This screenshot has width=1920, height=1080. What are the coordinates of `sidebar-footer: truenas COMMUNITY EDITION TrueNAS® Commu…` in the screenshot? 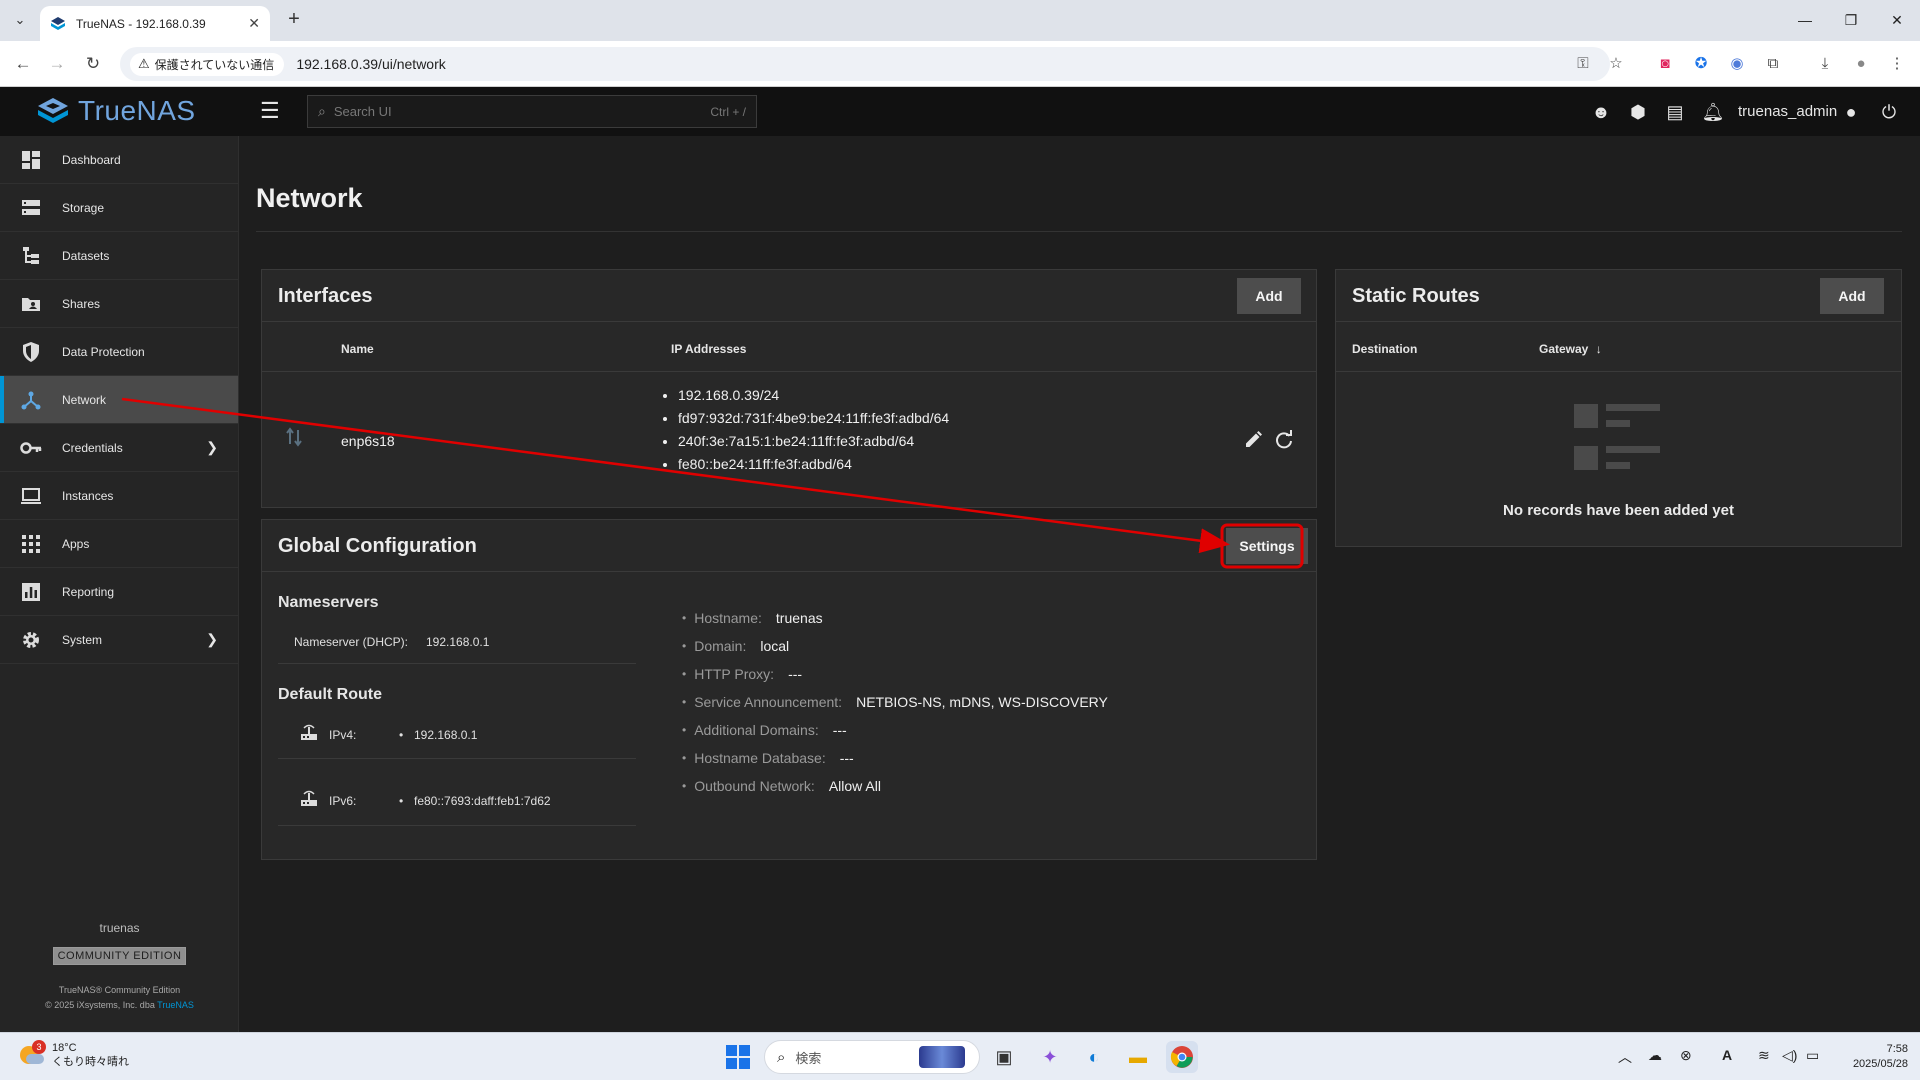 It's located at (119, 965).